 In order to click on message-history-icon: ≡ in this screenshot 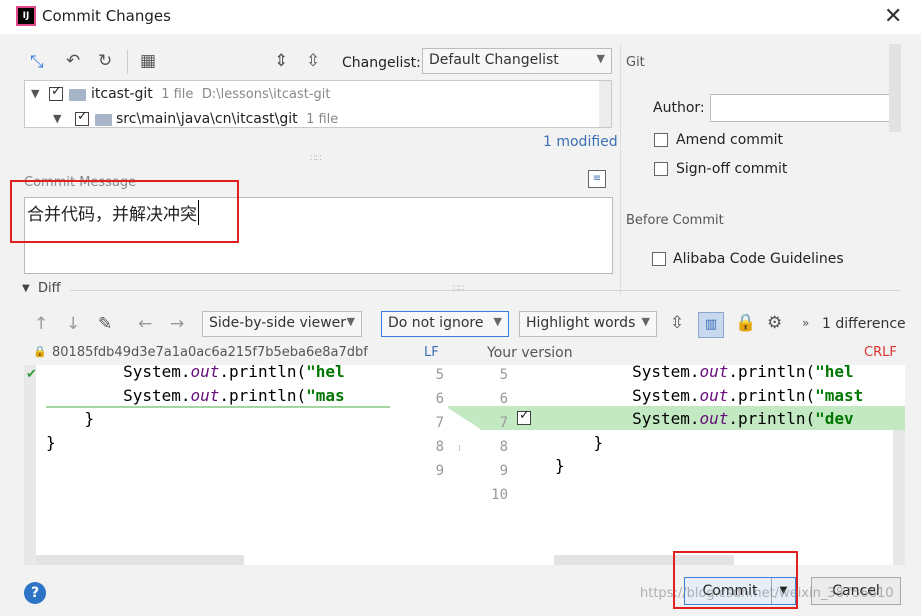, I will do `click(597, 179)`.